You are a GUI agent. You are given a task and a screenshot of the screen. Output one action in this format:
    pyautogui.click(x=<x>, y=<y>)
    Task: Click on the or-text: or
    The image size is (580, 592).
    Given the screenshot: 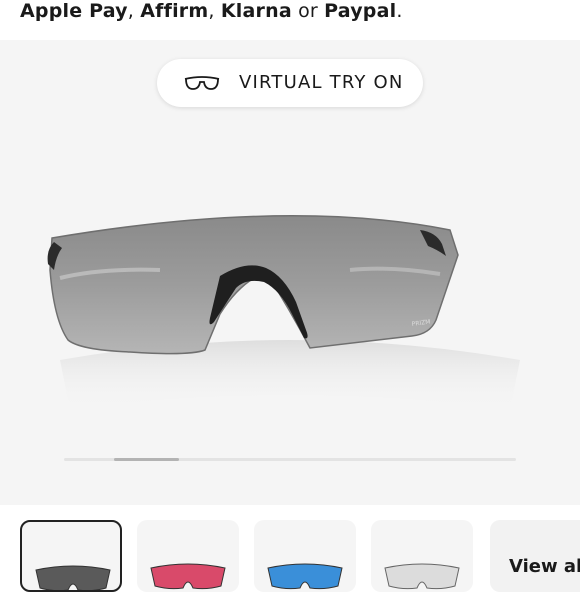 What is the action you would take?
    pyautogui.click(x=308, y=11)
    